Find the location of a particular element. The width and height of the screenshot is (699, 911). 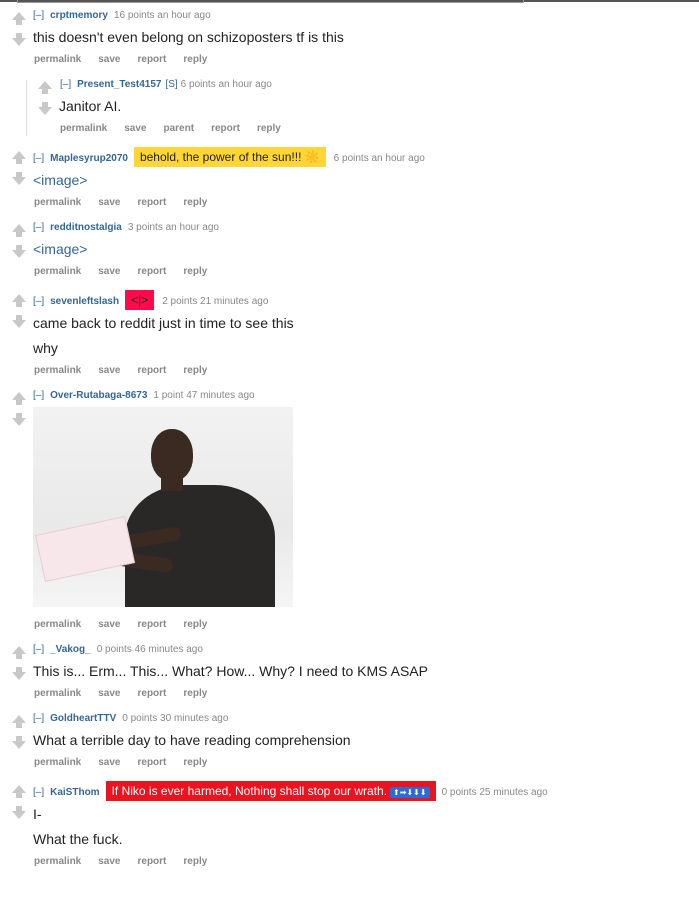

score-time: 0 points 30 minutes ago is located at coordinates (175, 718).